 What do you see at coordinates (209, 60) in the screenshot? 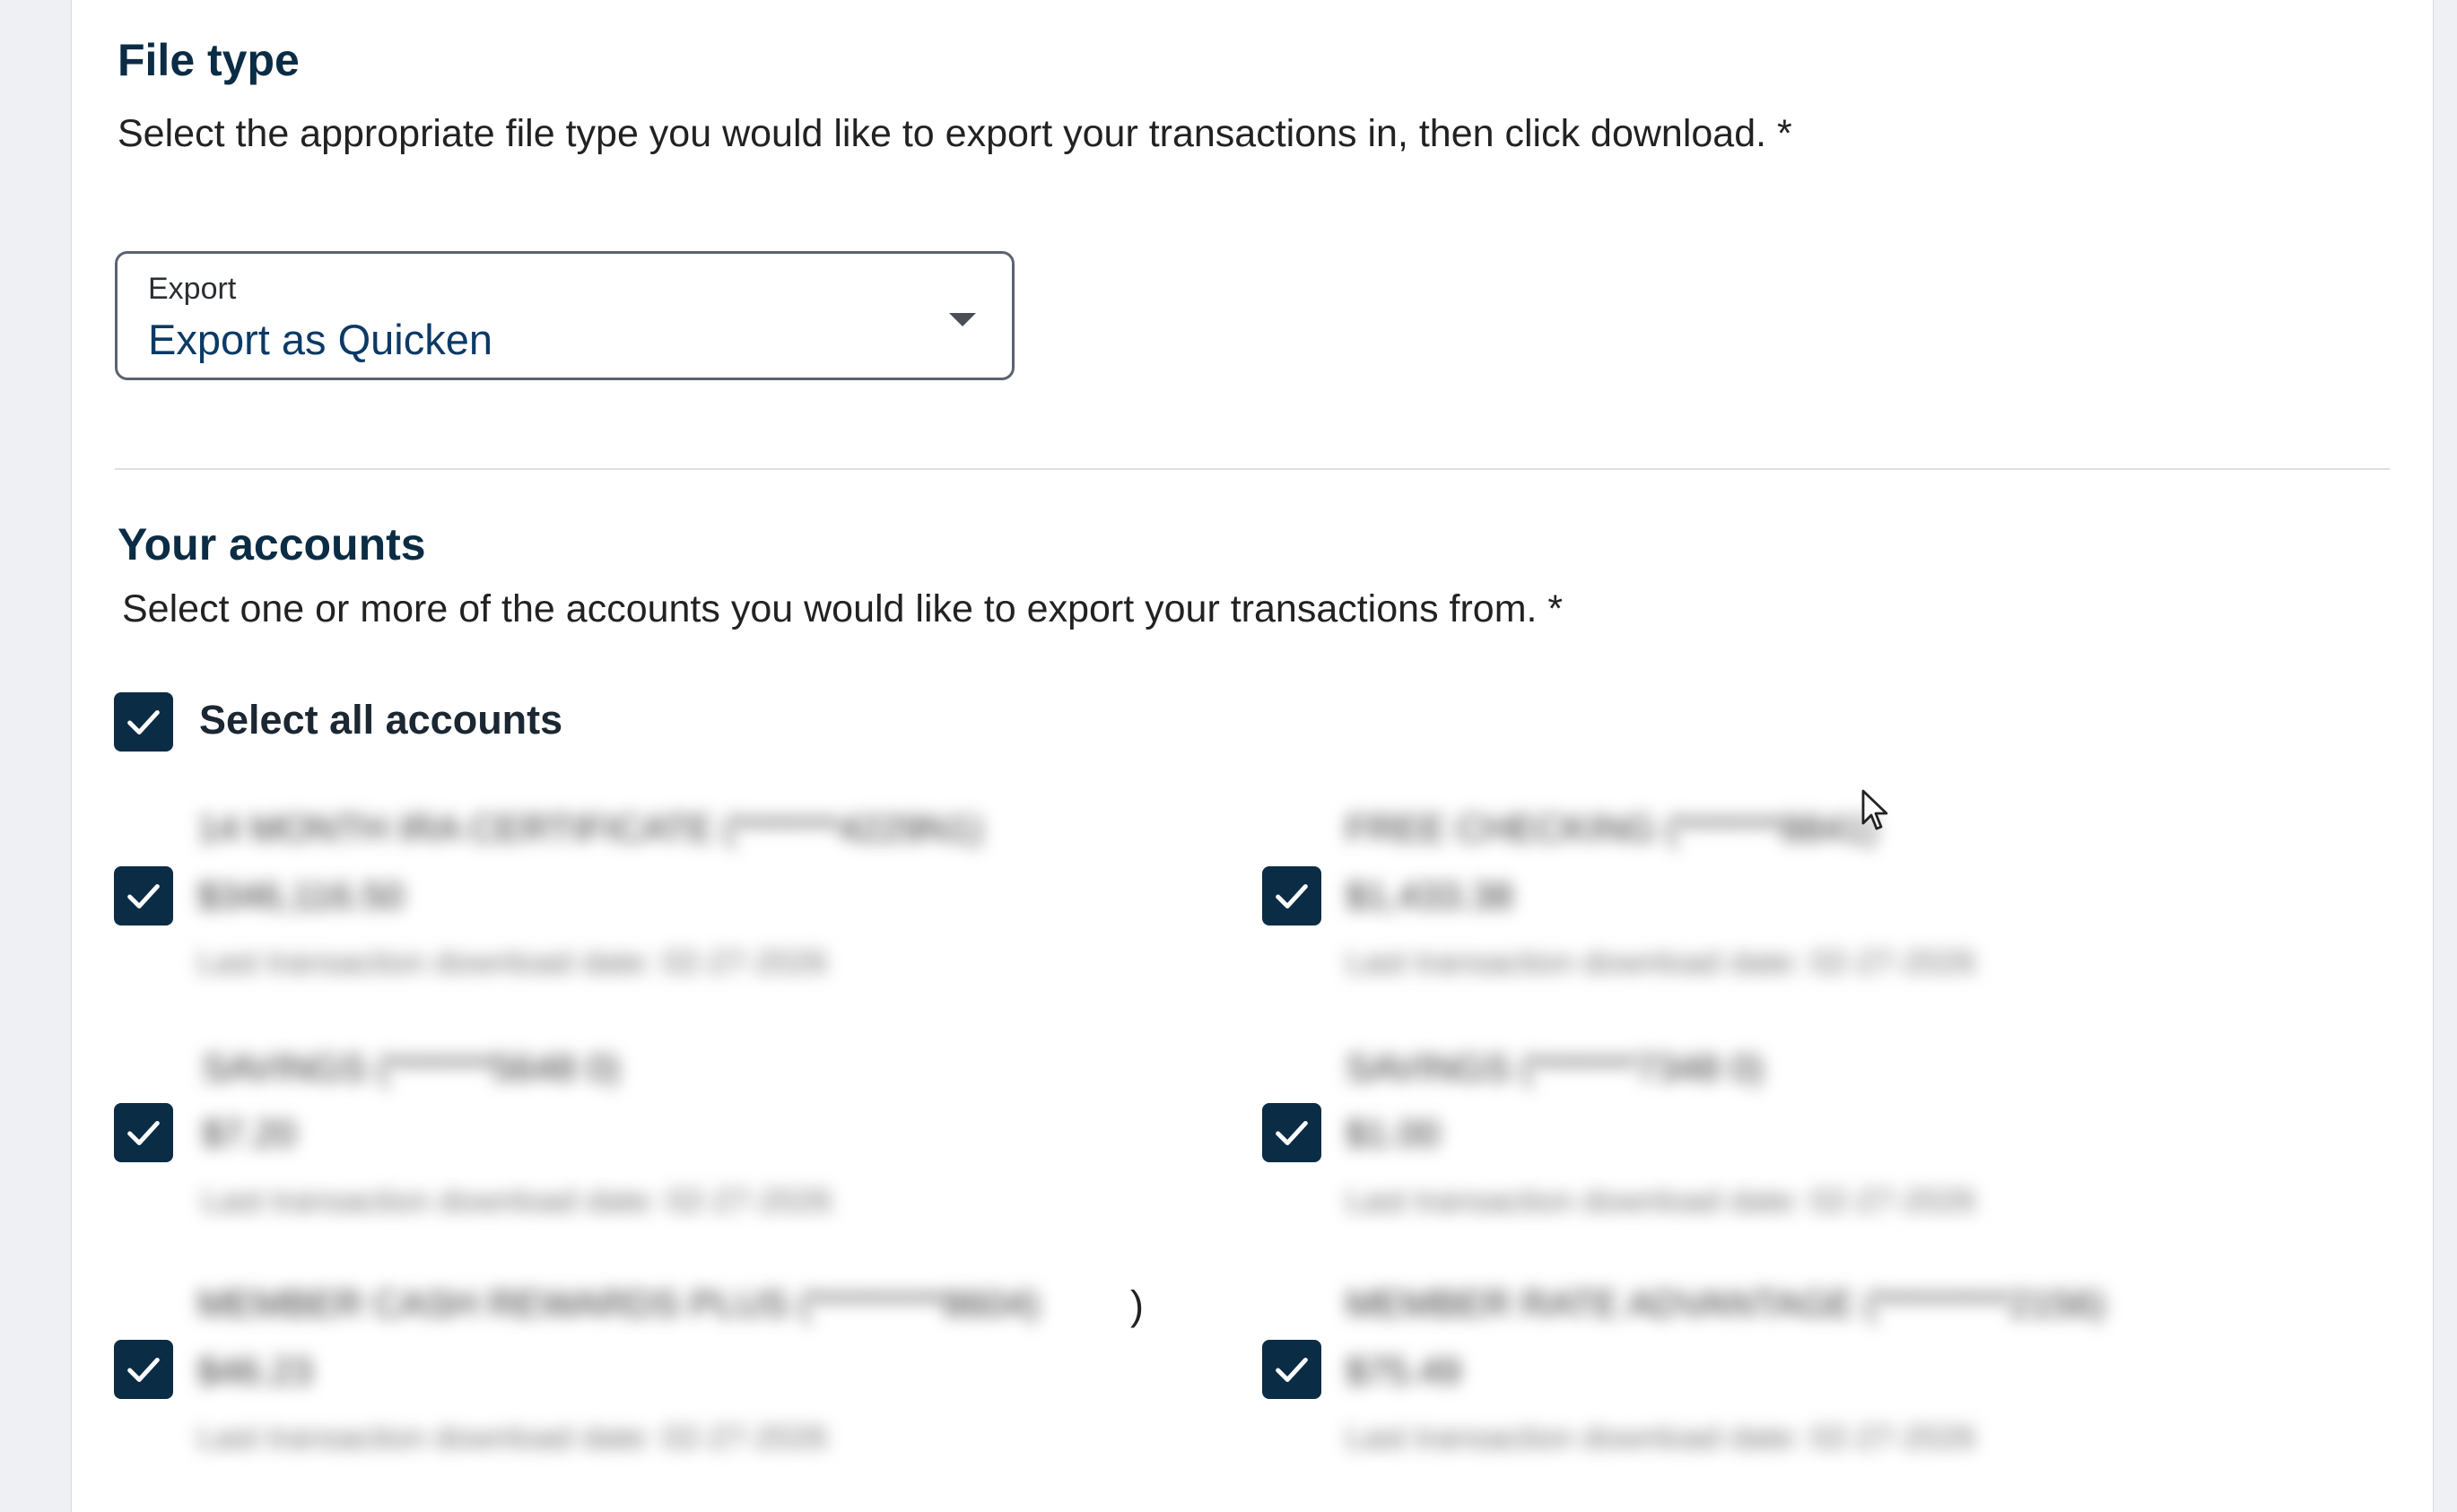
I see `file-type-heading: File type` at bounding box center [209, 60].